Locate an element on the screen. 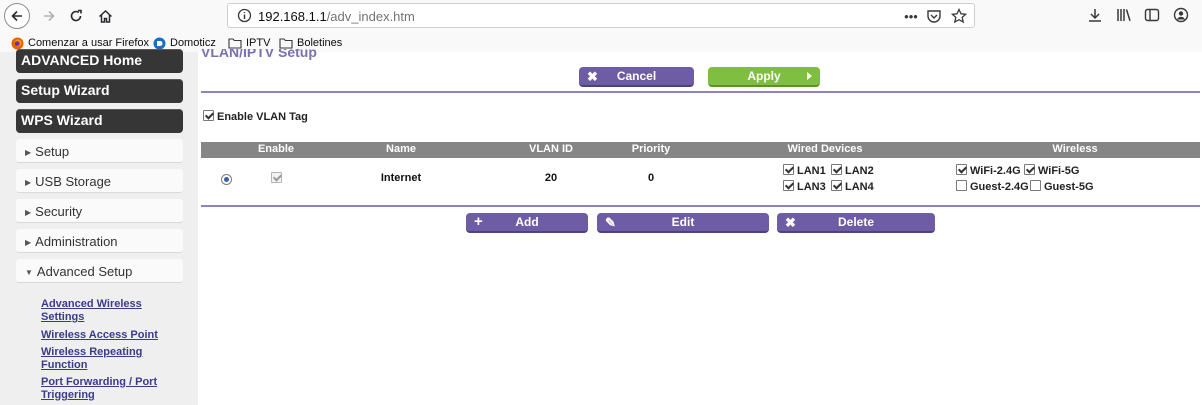  cancel-button: ✖ Cancel is located at coordinates (636, 77).